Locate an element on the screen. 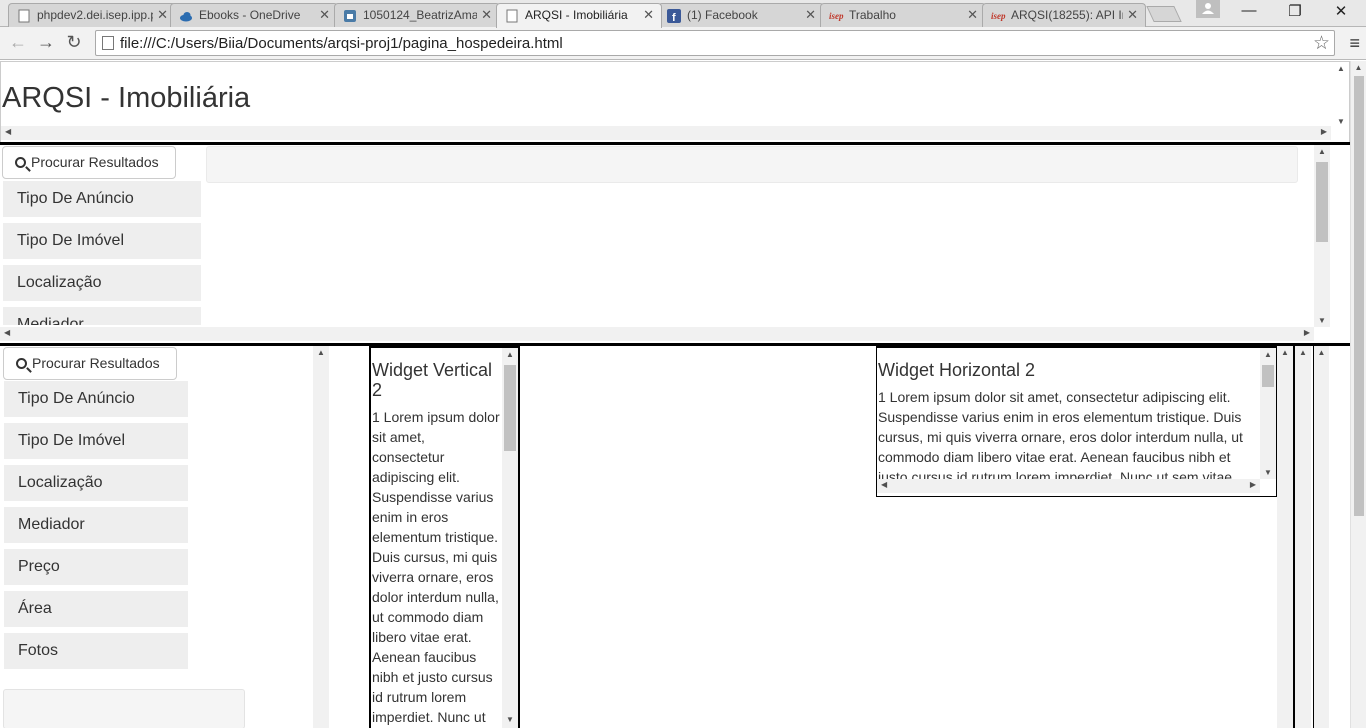 The height and width of the screenshot is (728, 1366). filter-fotos: Fotos is located at coordinates (96, 651).